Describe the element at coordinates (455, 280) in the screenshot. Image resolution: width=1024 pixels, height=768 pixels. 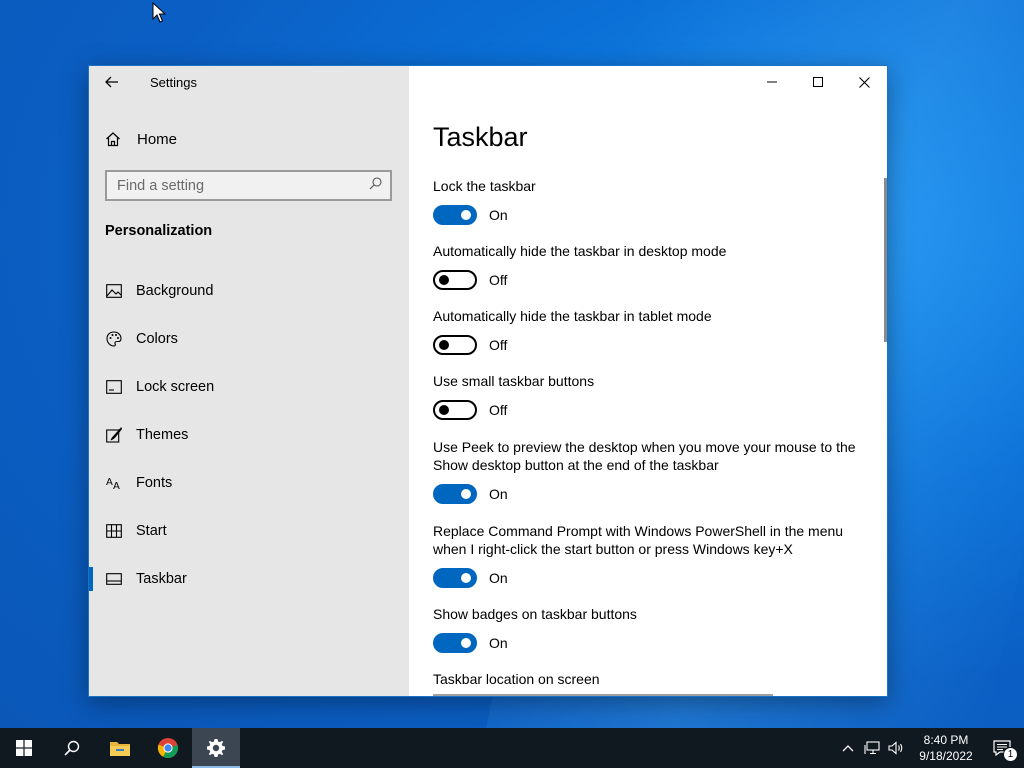
I see `autohide-desktop-toggle` at that location.